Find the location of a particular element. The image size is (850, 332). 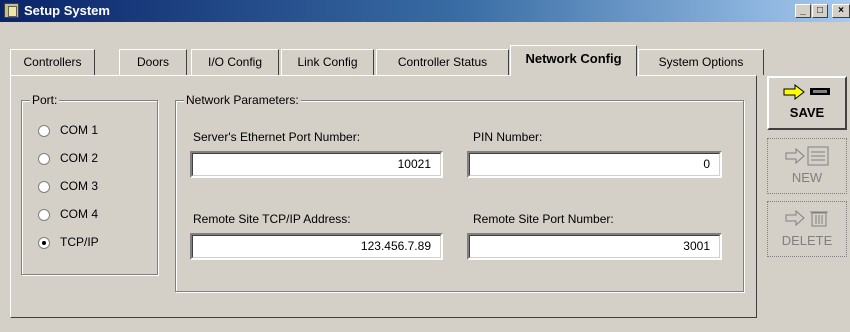

radio-tcpip-label: TCP/IP is located at coordinates (79, 242).